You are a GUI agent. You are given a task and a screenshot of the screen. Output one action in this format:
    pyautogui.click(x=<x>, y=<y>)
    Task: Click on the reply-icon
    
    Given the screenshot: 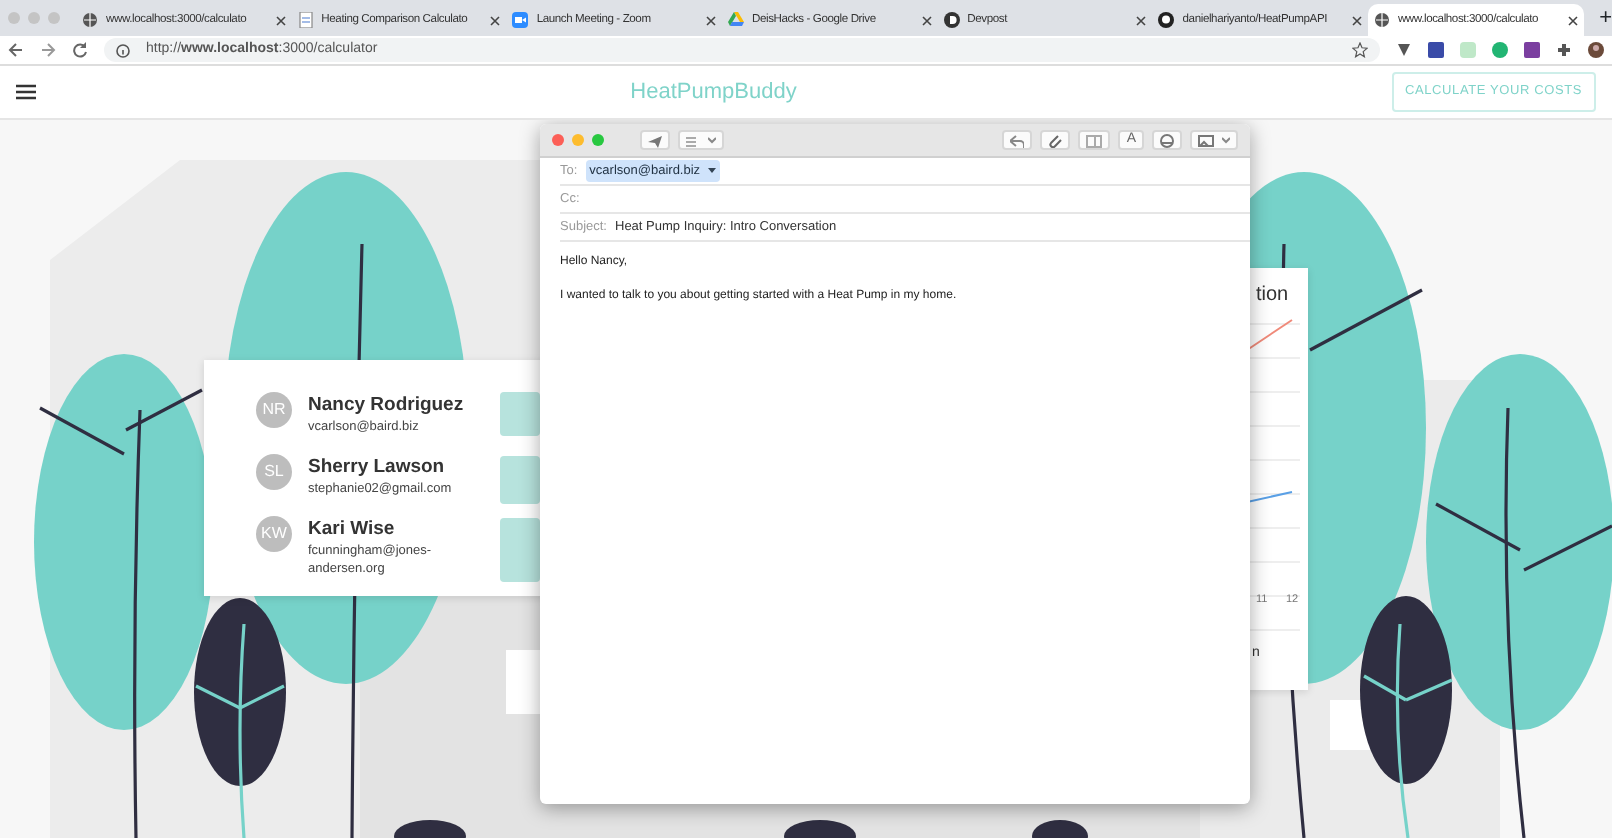 What is the action you would take?
    pyautogui.click(x=1017, y=140)
    